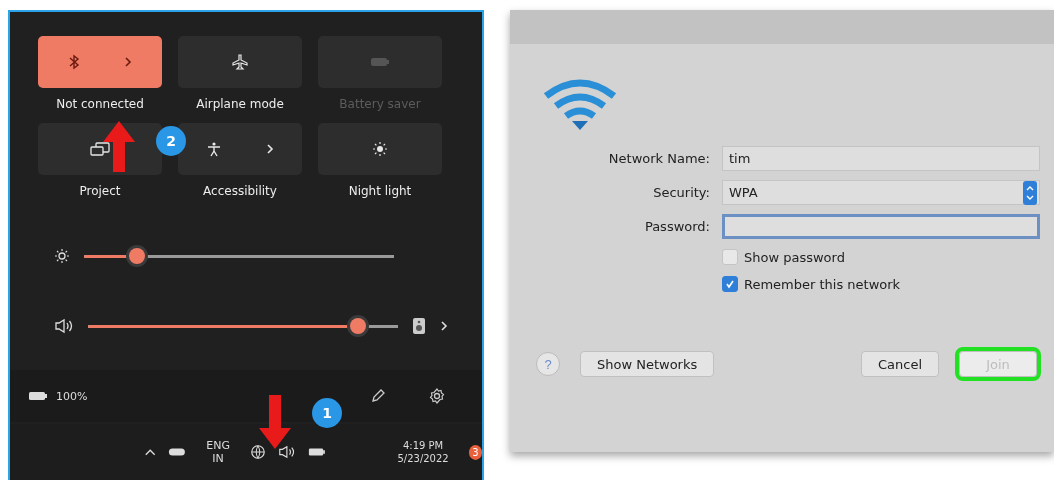 This screenshot has width=1054, height=480. Describe the element at coordinates (647, 364) in the screenshot. I see `show-networks-button: Show Networks` at that location.